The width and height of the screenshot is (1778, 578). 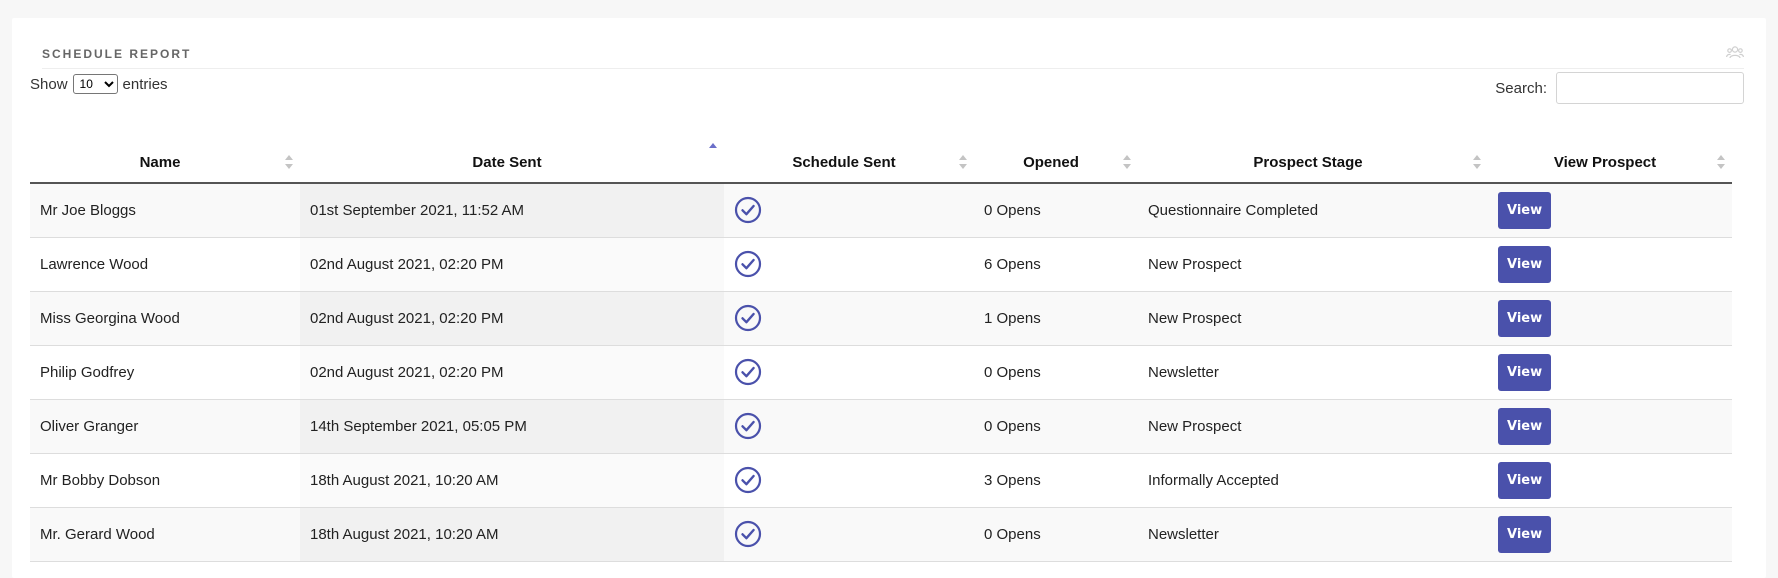 I want to click on name-cell: Miss Georgina Wood, so click(x=165, y=318).